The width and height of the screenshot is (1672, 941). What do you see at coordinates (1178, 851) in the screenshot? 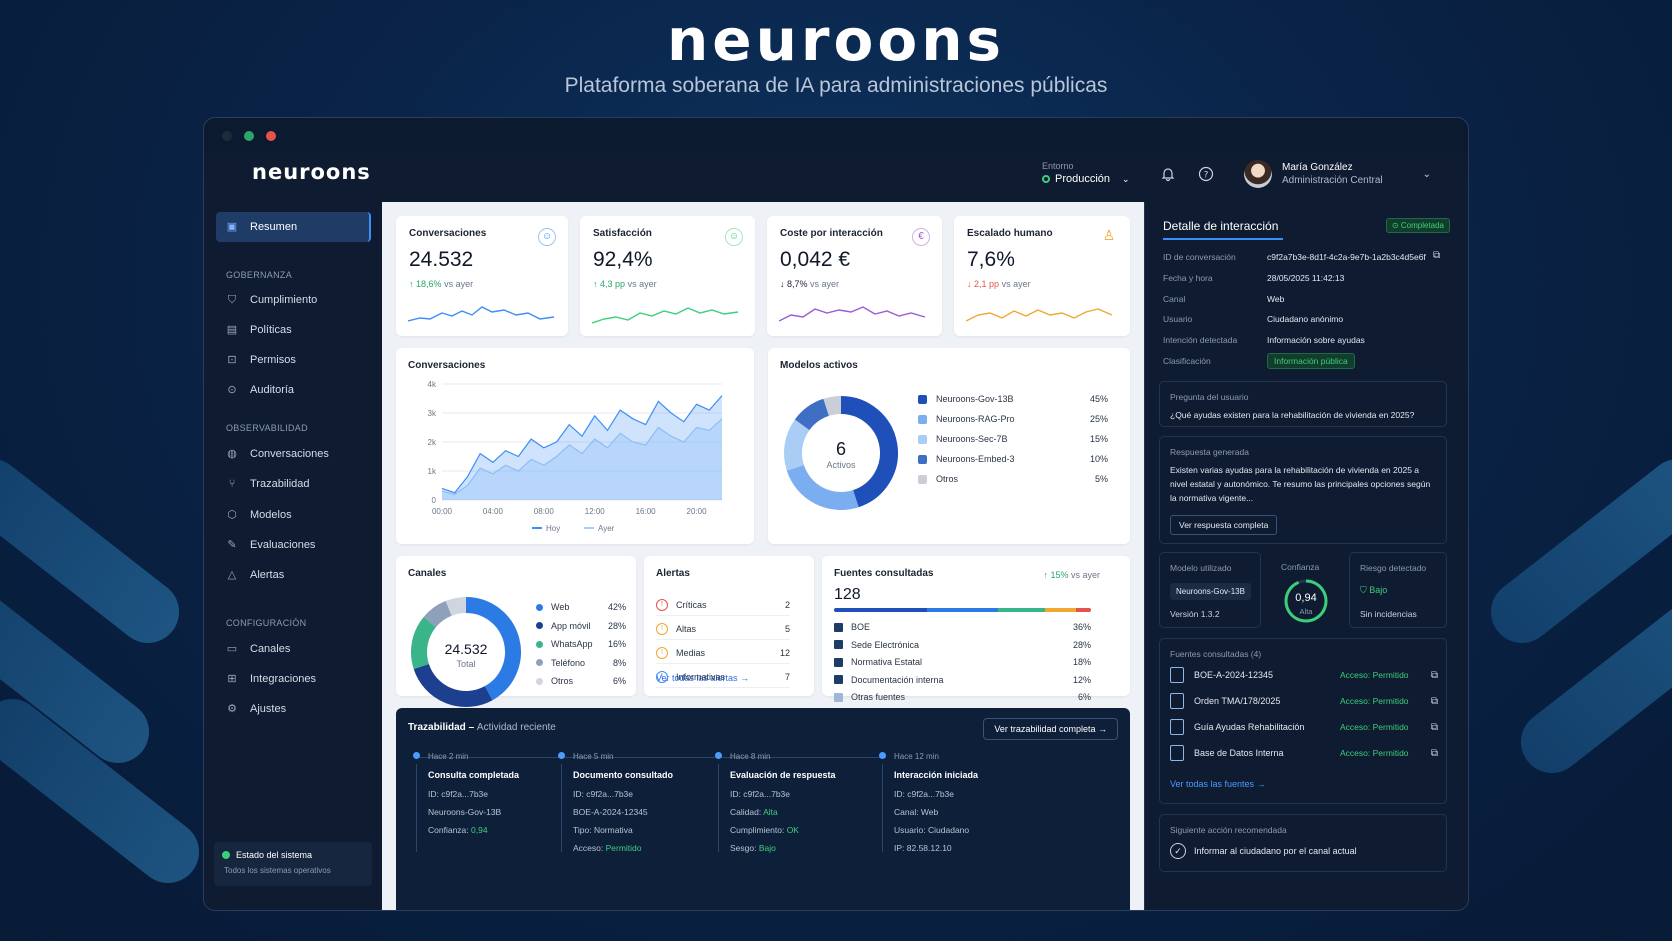
I see `check-circle-icon: ✓` at bounding box center [1178, 851].